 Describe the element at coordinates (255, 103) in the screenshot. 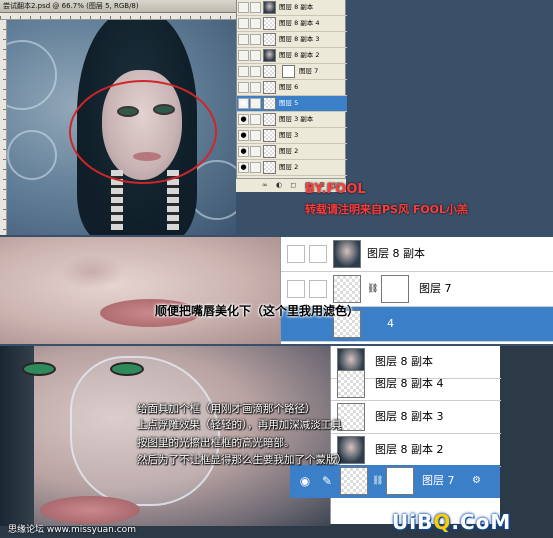

I see `brush-icon` at that location.